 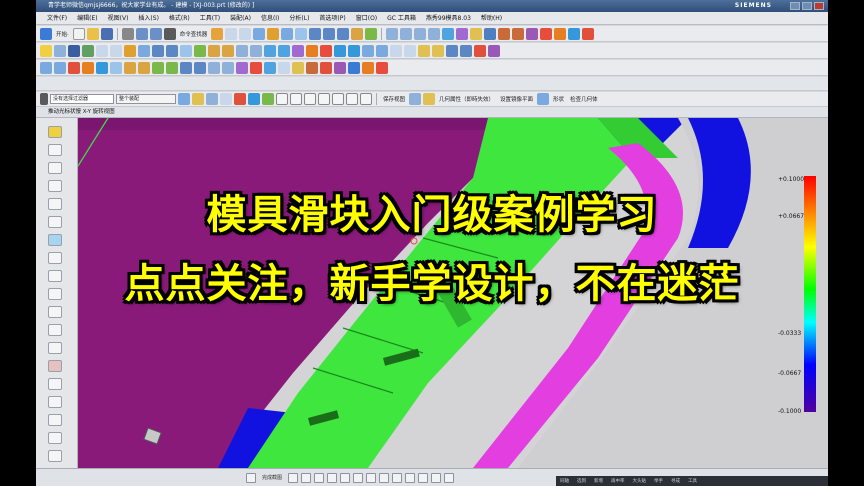 What do you see at coordinates (807, 6) in the screenshot?
I see `maximize-button` at bounding box center [807, 6].